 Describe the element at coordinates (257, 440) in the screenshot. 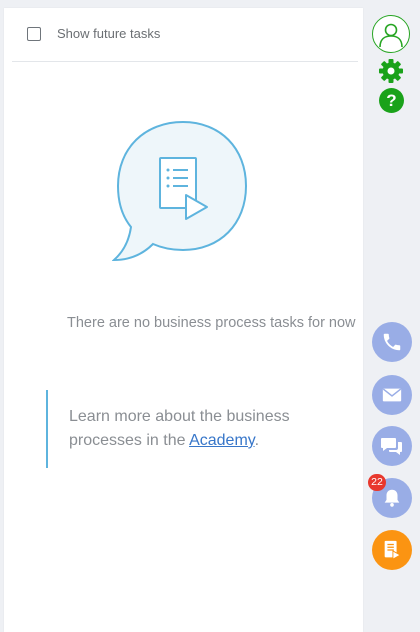

I see `info-suffix: .` at that location.